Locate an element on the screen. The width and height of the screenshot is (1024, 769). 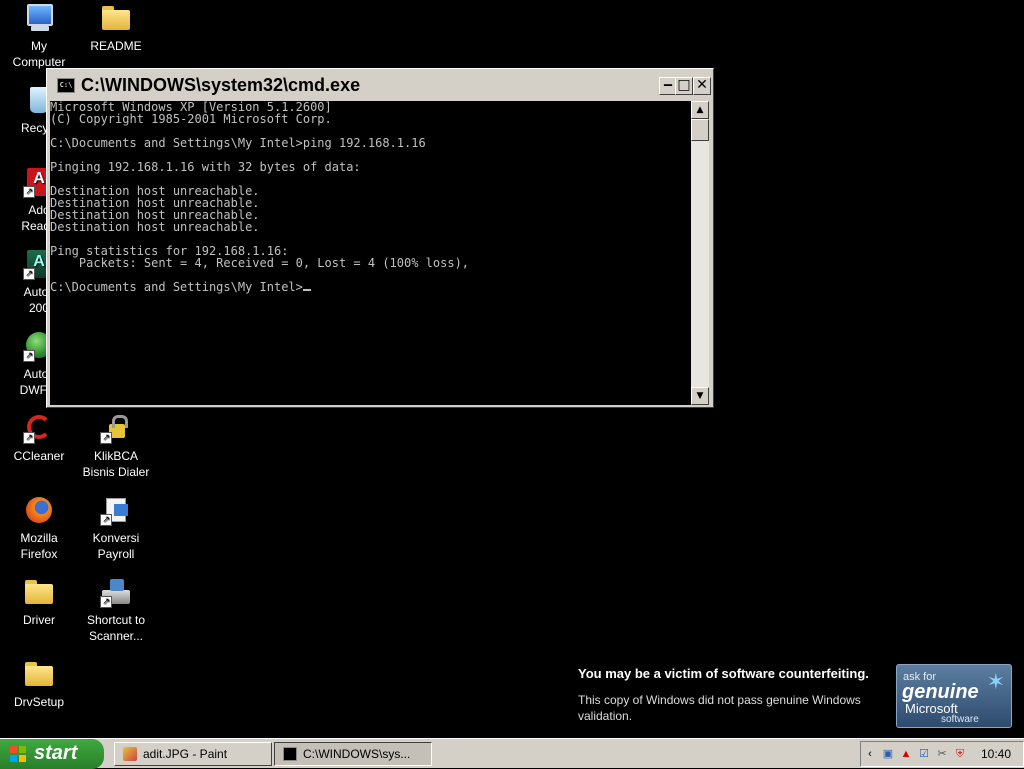
window-title-bar: C:\ C:\WINDOWS\system32\cmd.exe ‒ □ ✕ is located at coordinates (380, 85).